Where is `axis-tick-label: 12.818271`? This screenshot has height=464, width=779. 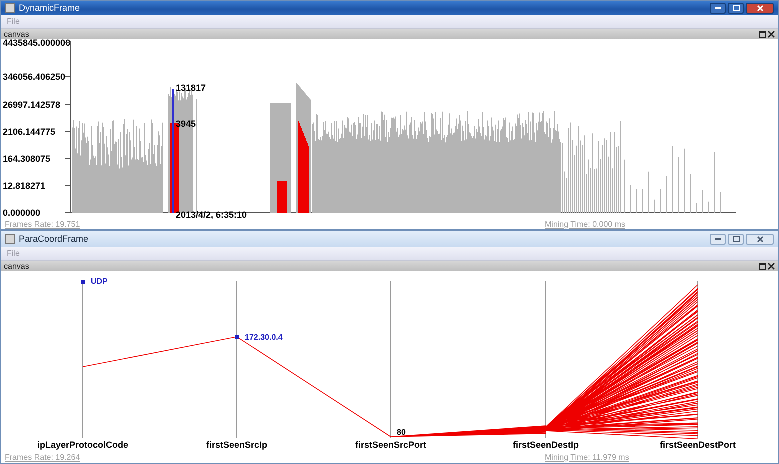 axis-tick-label: 12.818271 is located at coordinates (24, 186).